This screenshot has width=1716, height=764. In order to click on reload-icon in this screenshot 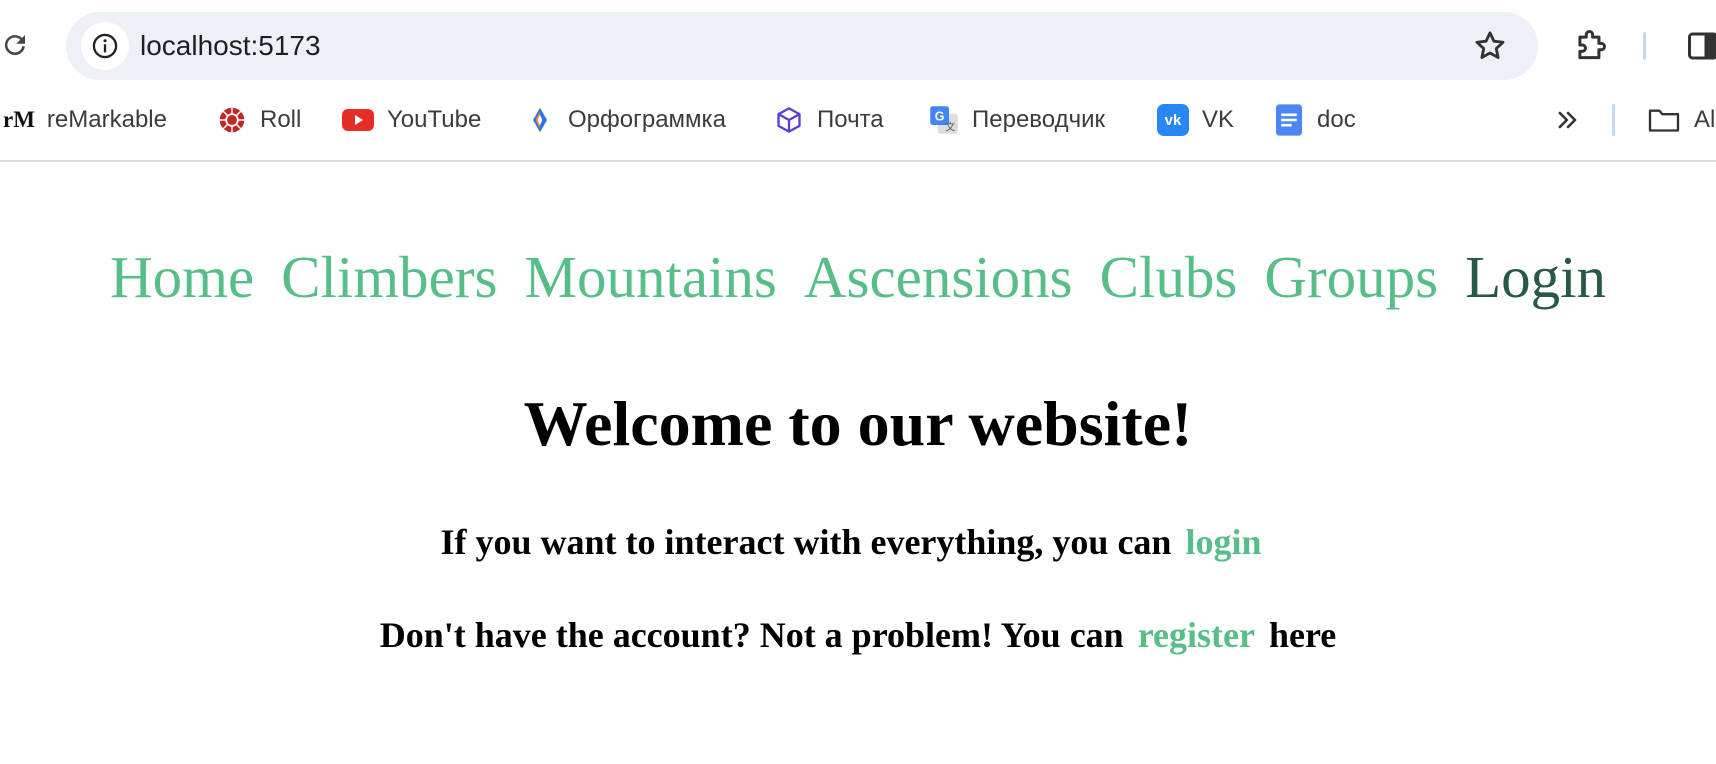, I will do `click(15, 45)`.